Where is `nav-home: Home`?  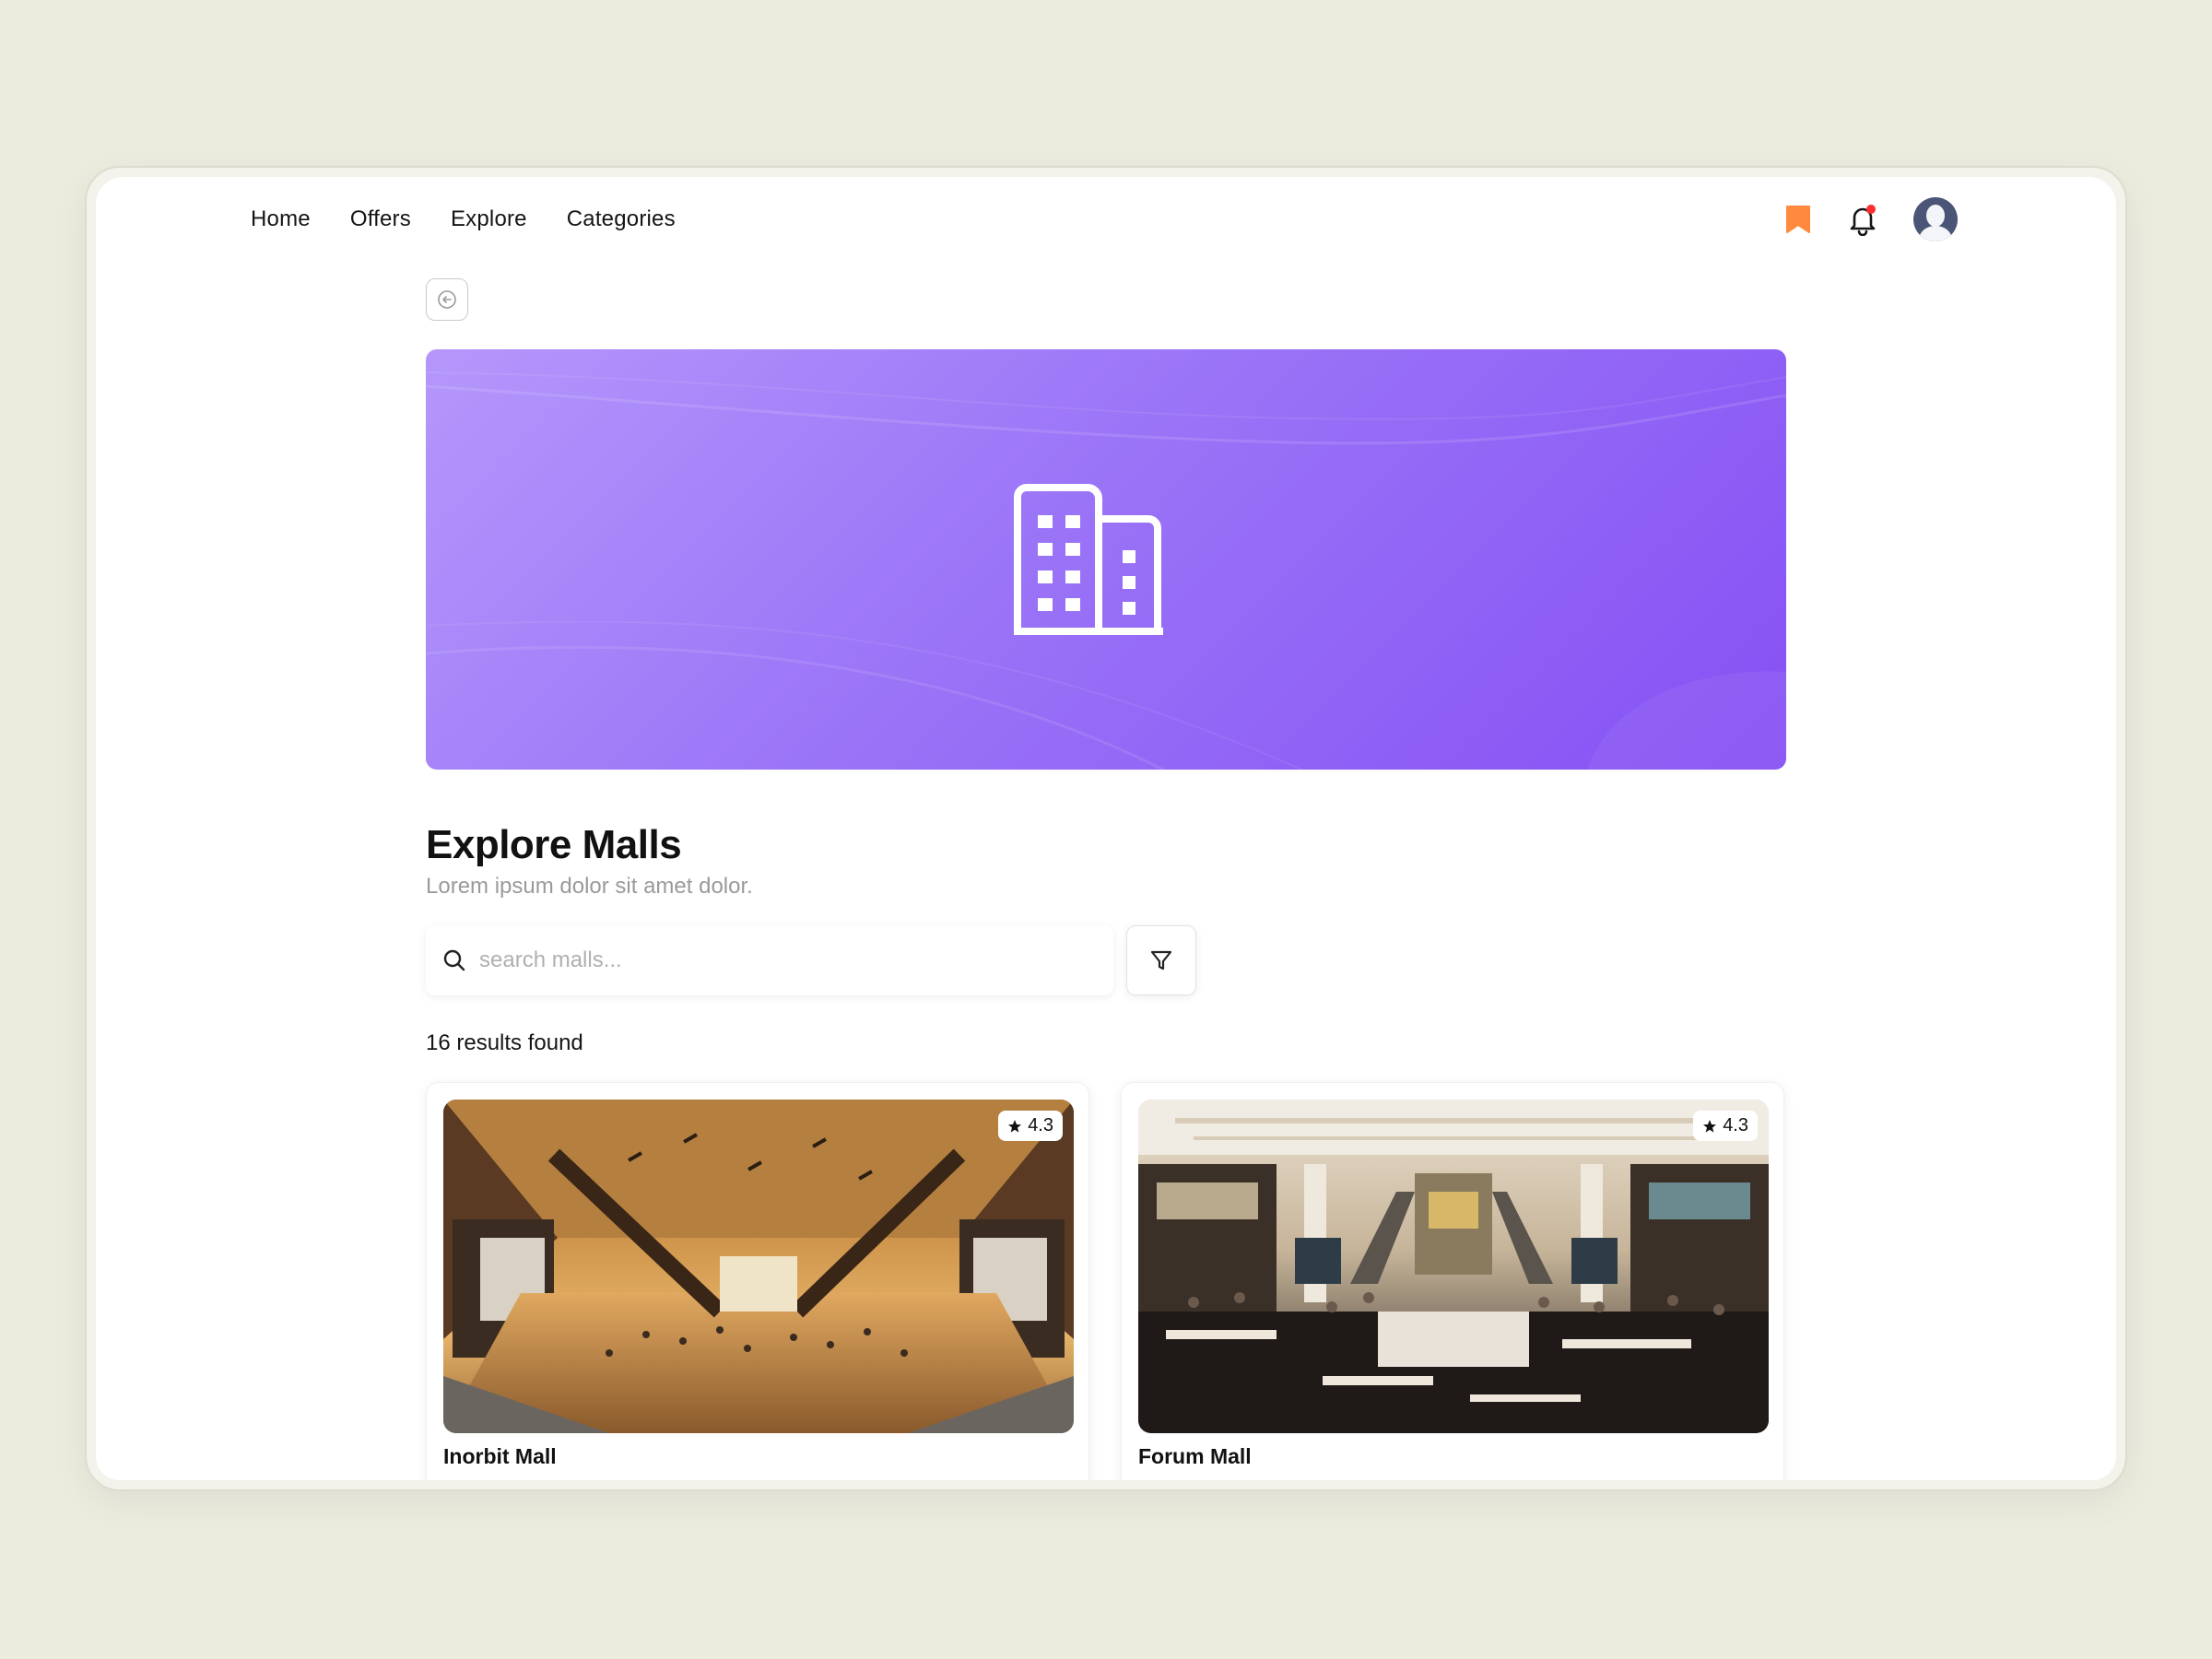
nav-home: Home is located at coordinates (281, 219).